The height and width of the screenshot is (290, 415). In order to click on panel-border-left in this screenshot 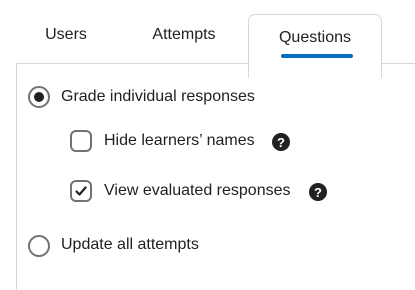, I will do `click(16, 177)`.